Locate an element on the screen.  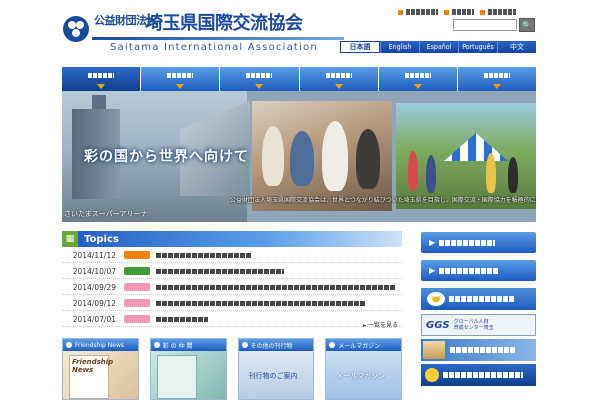
search-icon: 🔍 is located at coordinates (527, 25).